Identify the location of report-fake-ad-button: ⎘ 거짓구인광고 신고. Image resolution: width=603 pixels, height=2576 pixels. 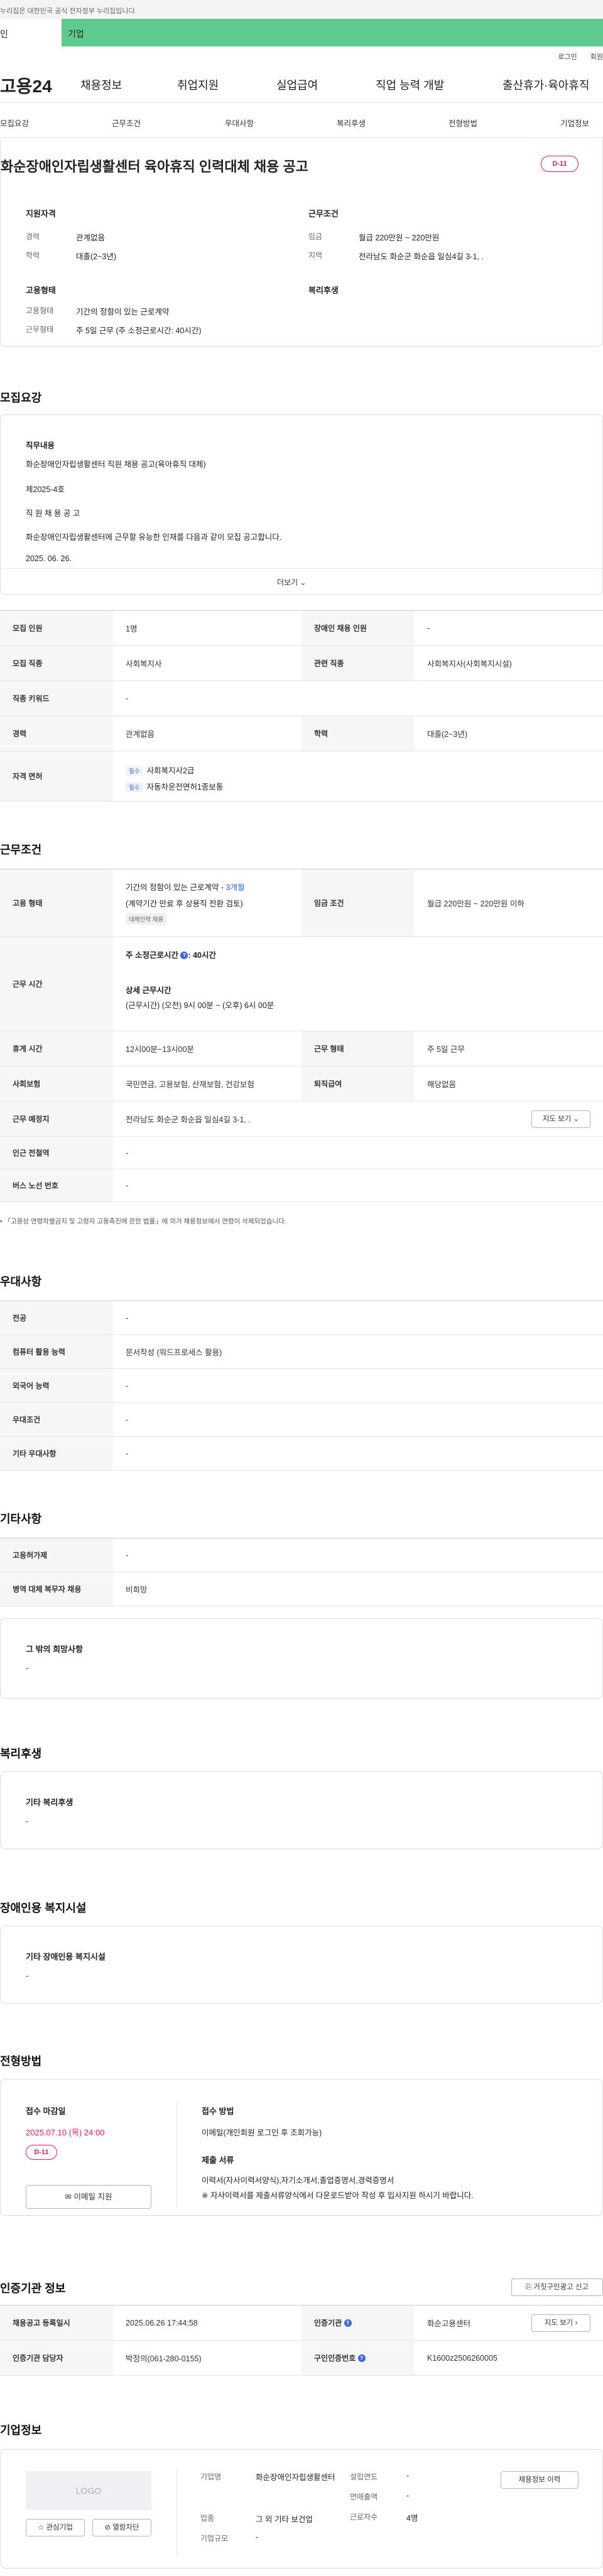
(557, 2287).